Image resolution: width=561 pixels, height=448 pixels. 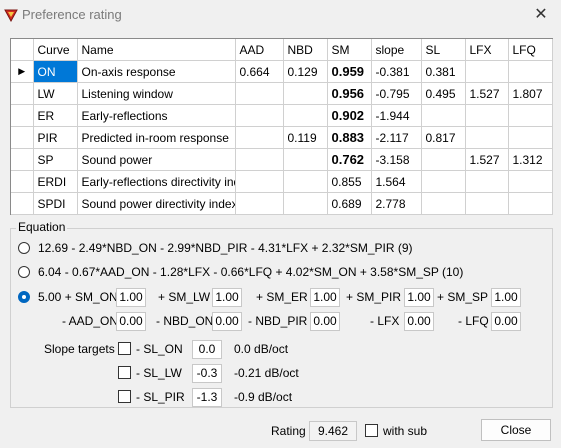 I want to click on equation-option-2-radio, so click(x=24, y=272).